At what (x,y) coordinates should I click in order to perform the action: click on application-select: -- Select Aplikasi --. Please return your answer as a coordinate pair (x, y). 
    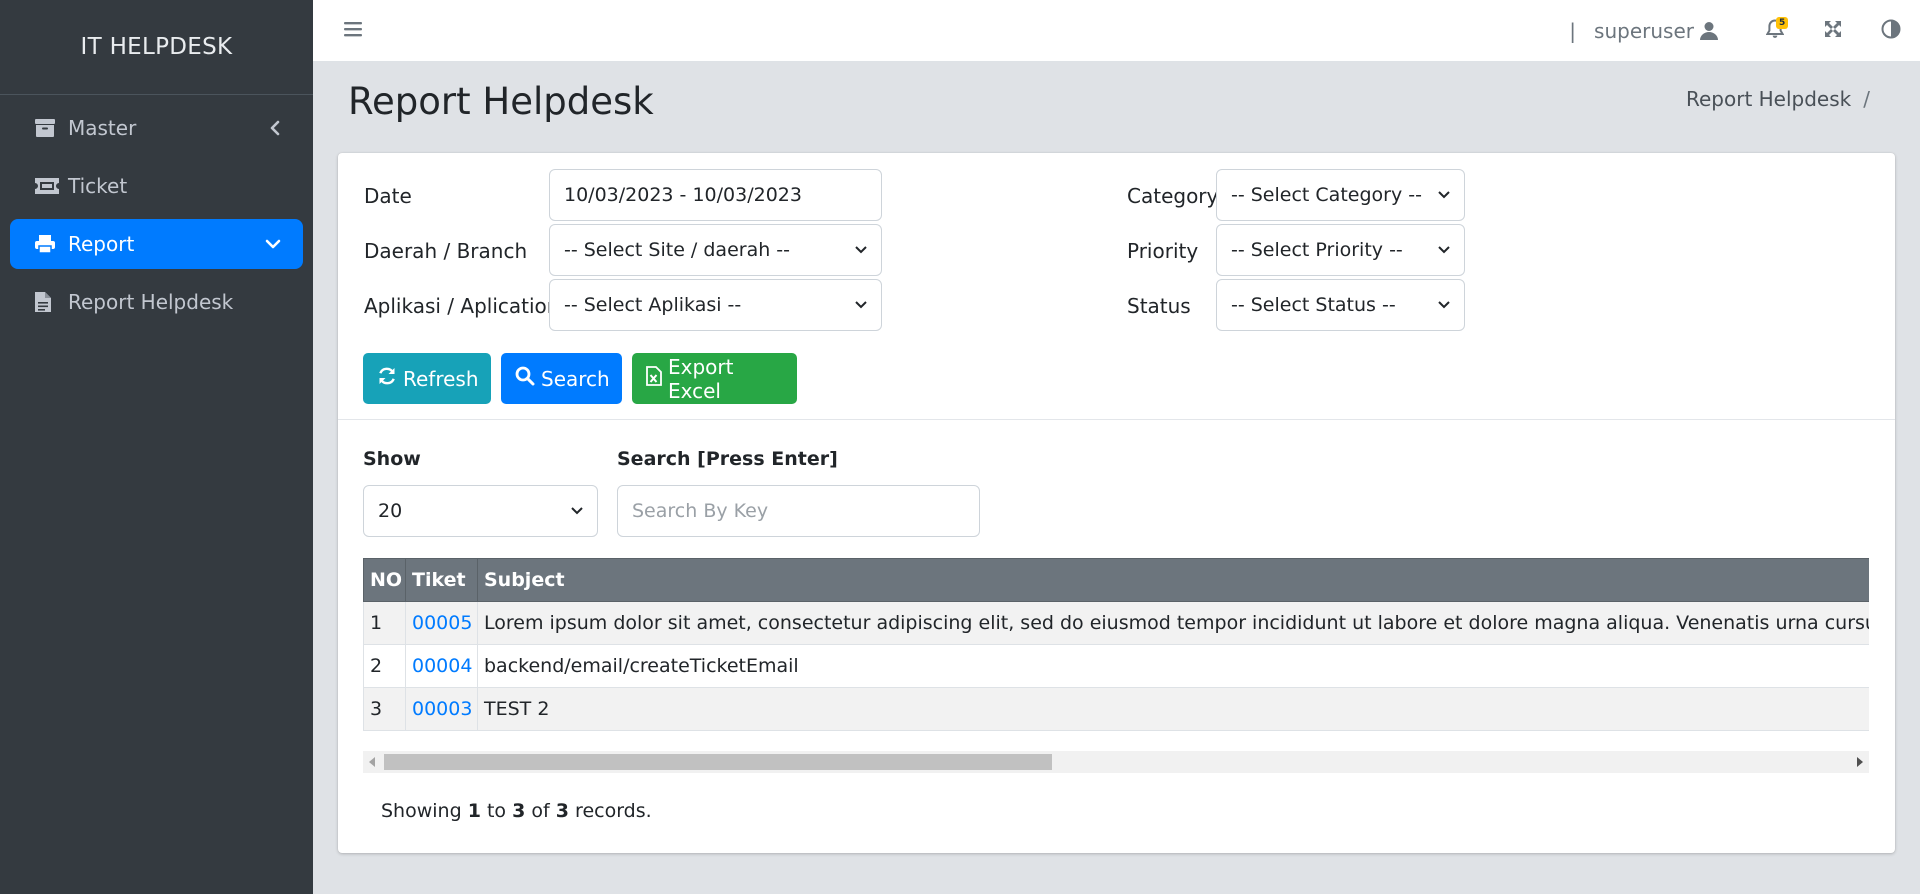
    Looking at the image, I should click on (715, 305).